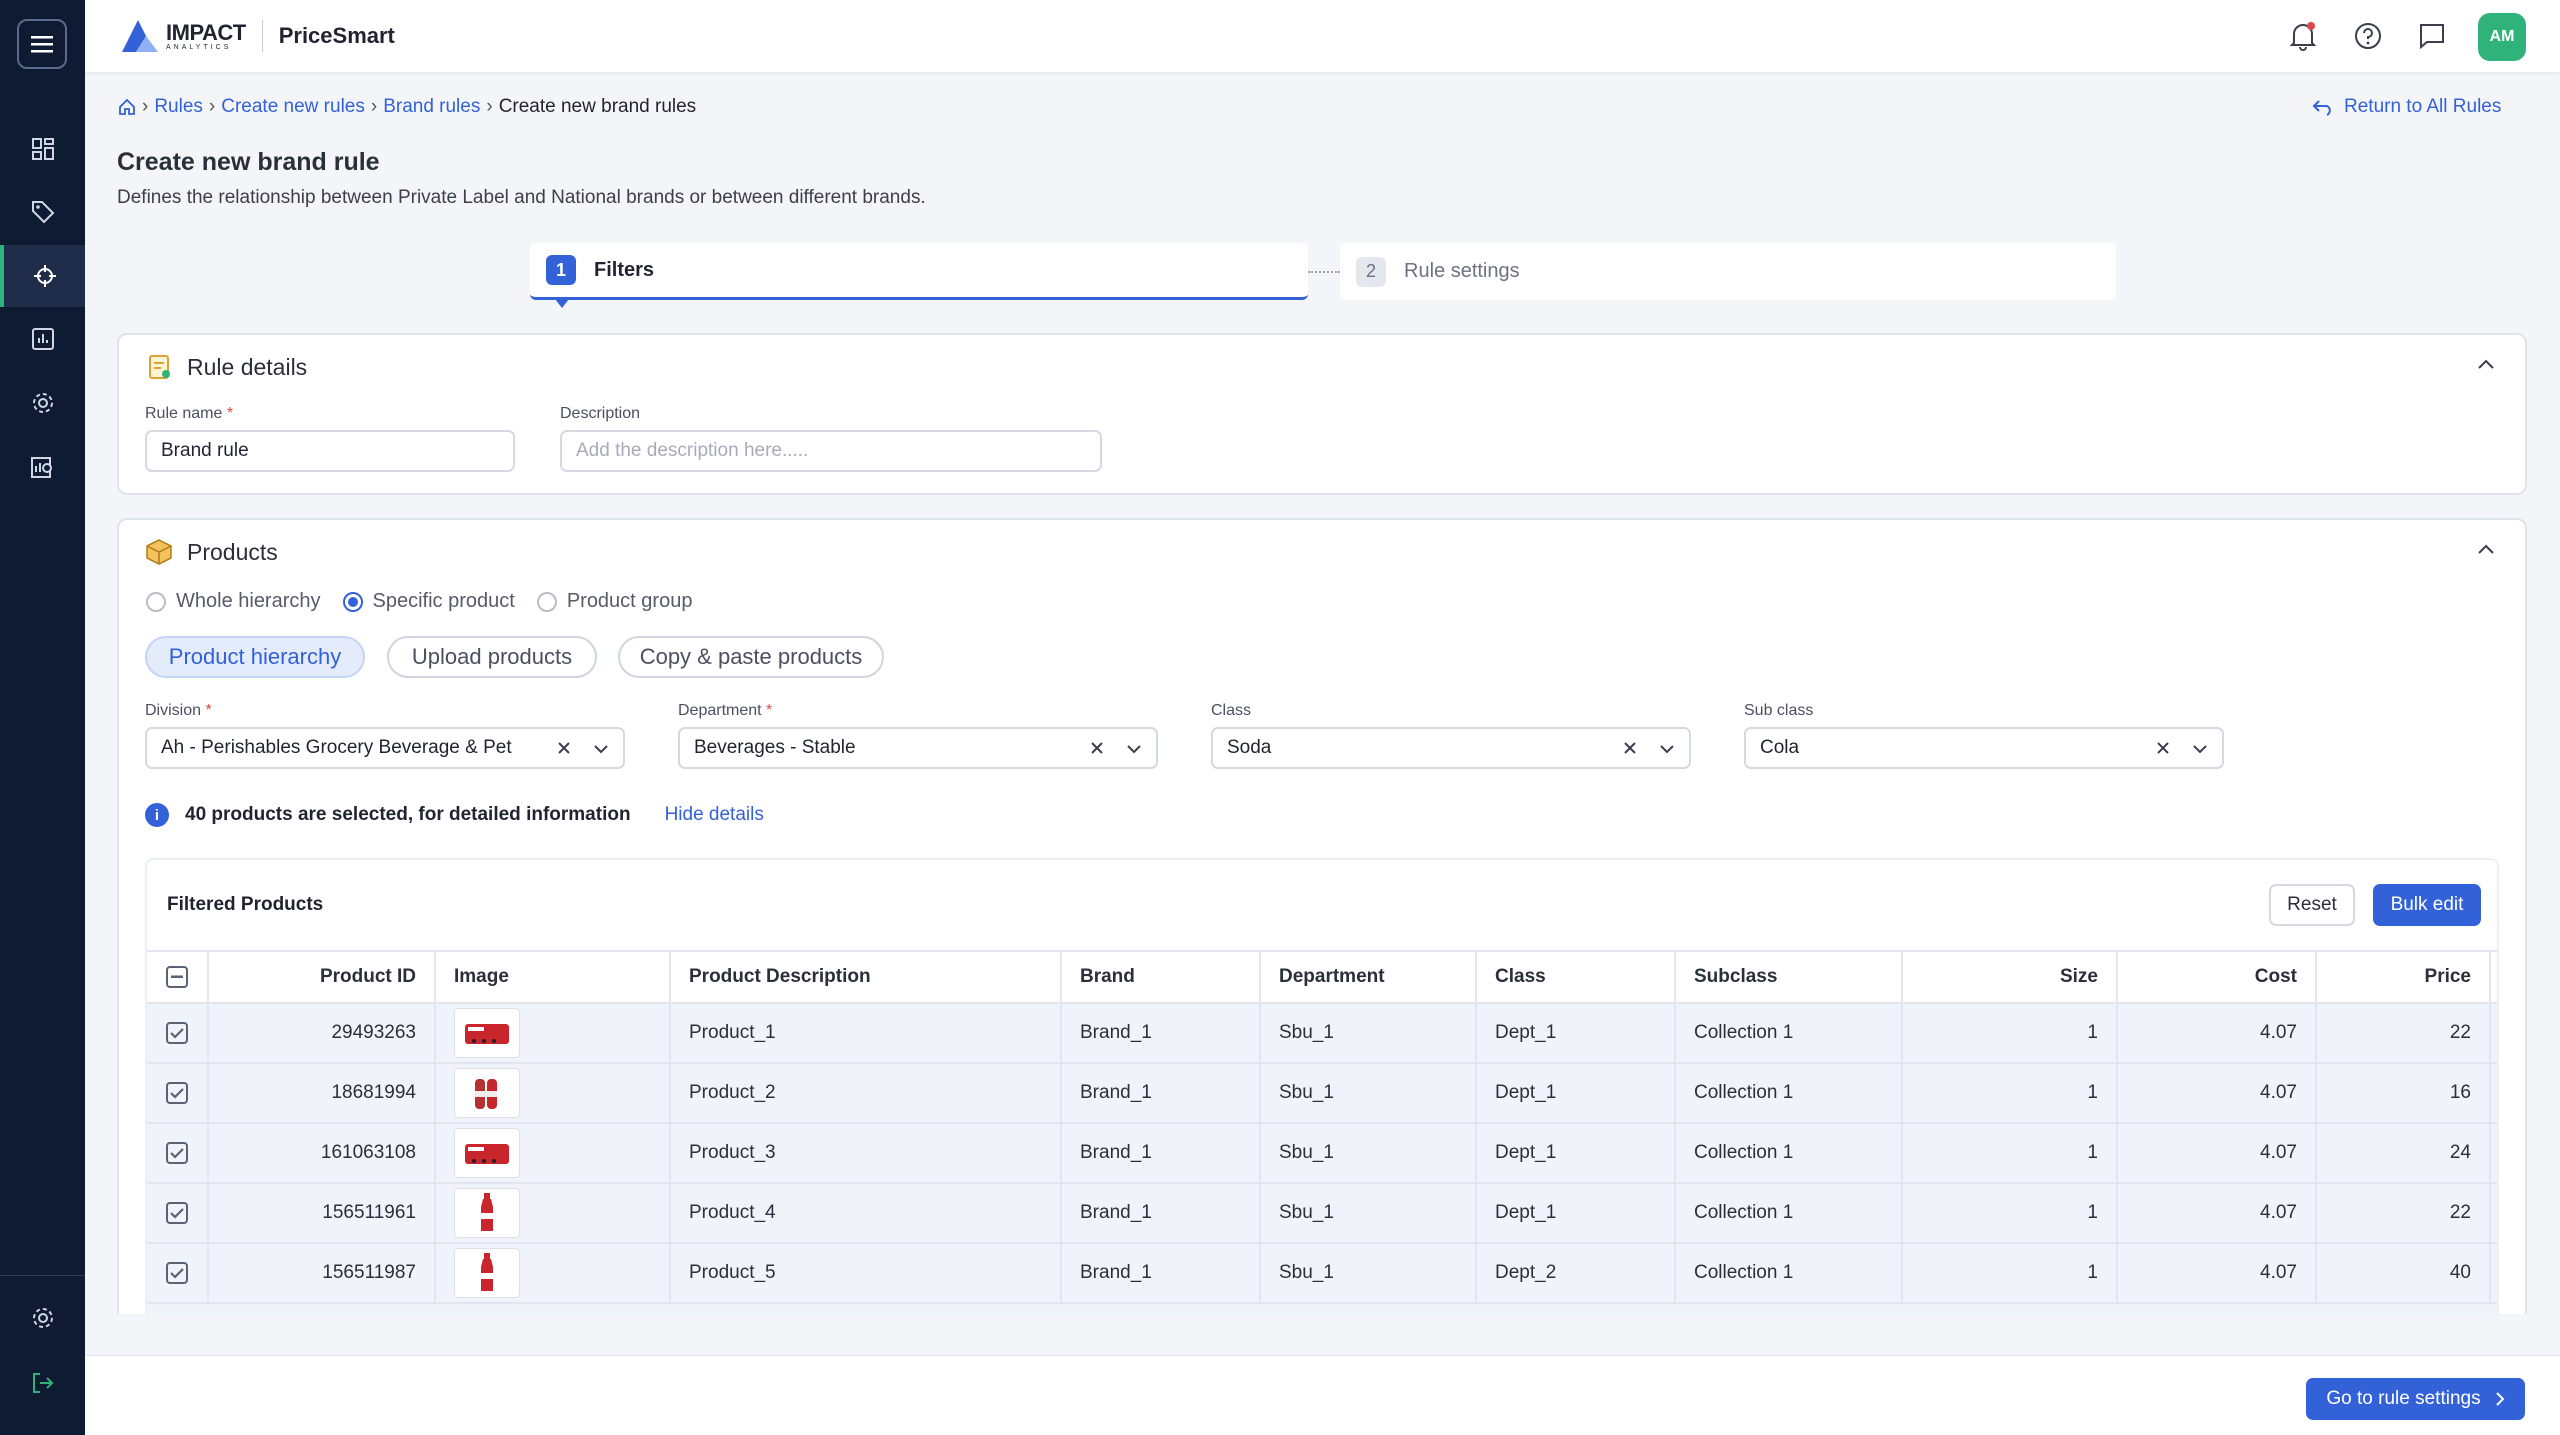 This screenshot has width=2560, height=1435. Describe the element at coordinates (42, 339) in the screenshot. I see `sidebar-item-reports` at that location.